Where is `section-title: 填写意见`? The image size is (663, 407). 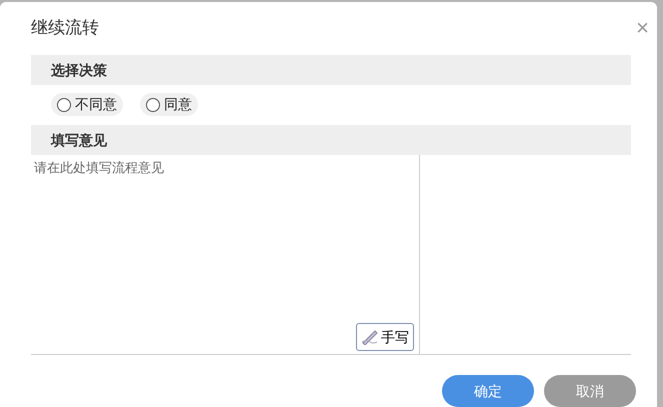 section-title: 填写意见 is located at coordinates (79, 140).